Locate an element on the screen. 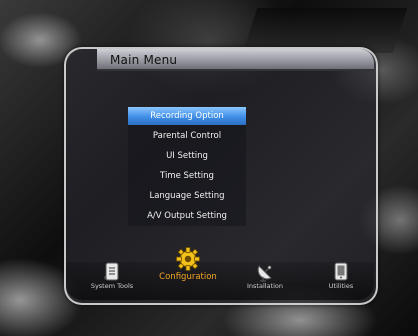 This screenshot has height=336, width=418. menu-item-av-output-setting: A/V Output Setting is located at coordinates (187, 216).